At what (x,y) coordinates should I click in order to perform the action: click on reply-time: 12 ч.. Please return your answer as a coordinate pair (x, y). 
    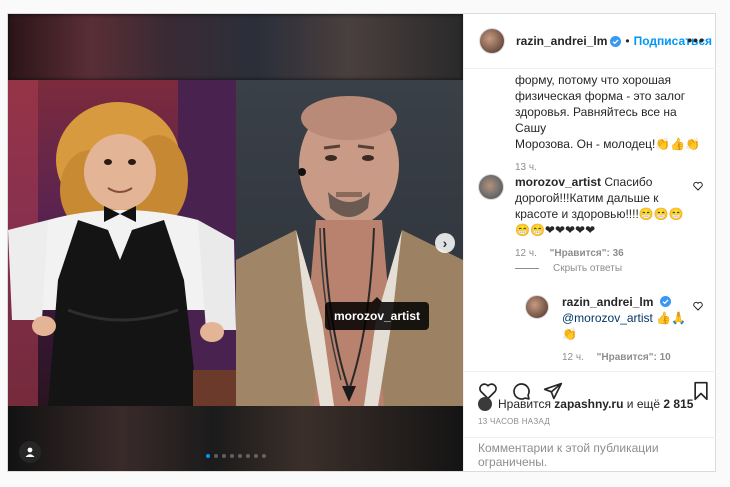
    Looking at the image, I should click on (573, 357).